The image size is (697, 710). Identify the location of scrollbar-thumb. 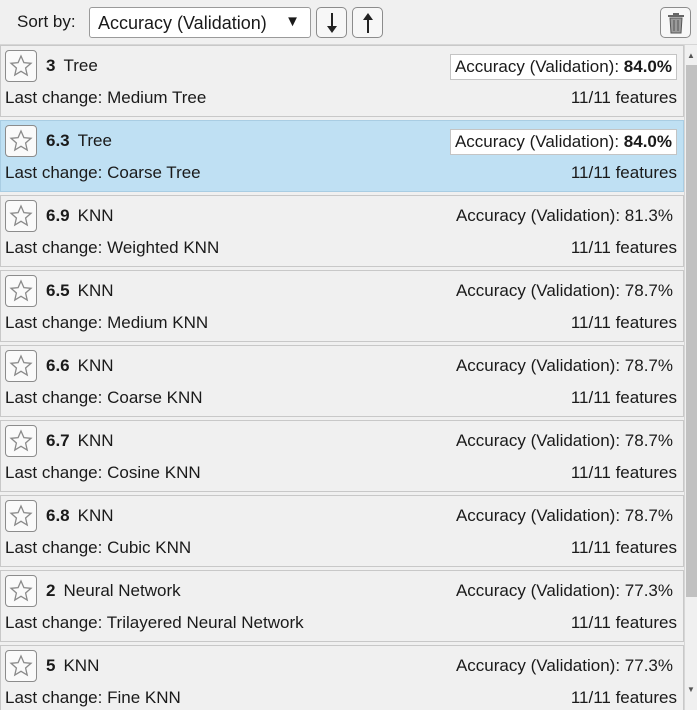
(691, 331).